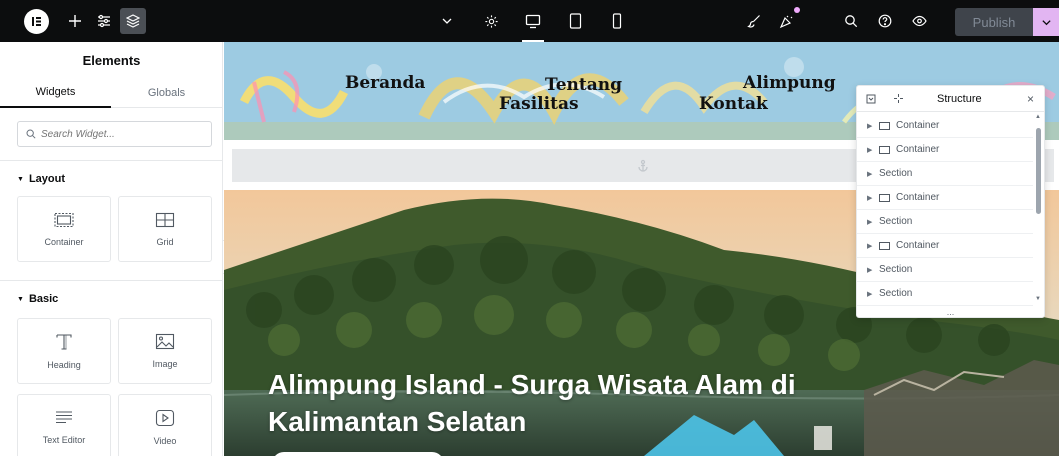 This screenshot has height=456, width=1059. Describe the element at coordinates (64, 364) in the screenshot. I see `widget-label: Heading` at that location.